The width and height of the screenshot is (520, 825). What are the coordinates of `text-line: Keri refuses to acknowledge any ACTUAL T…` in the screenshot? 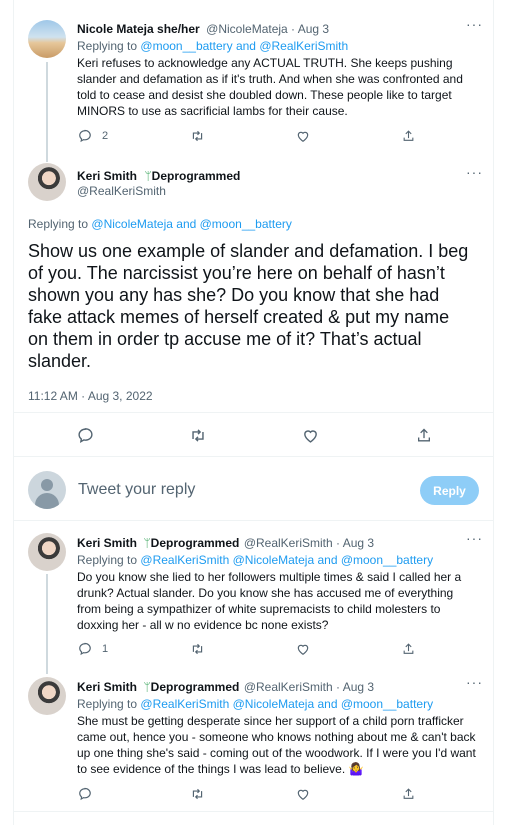 It's located at (265, 63).